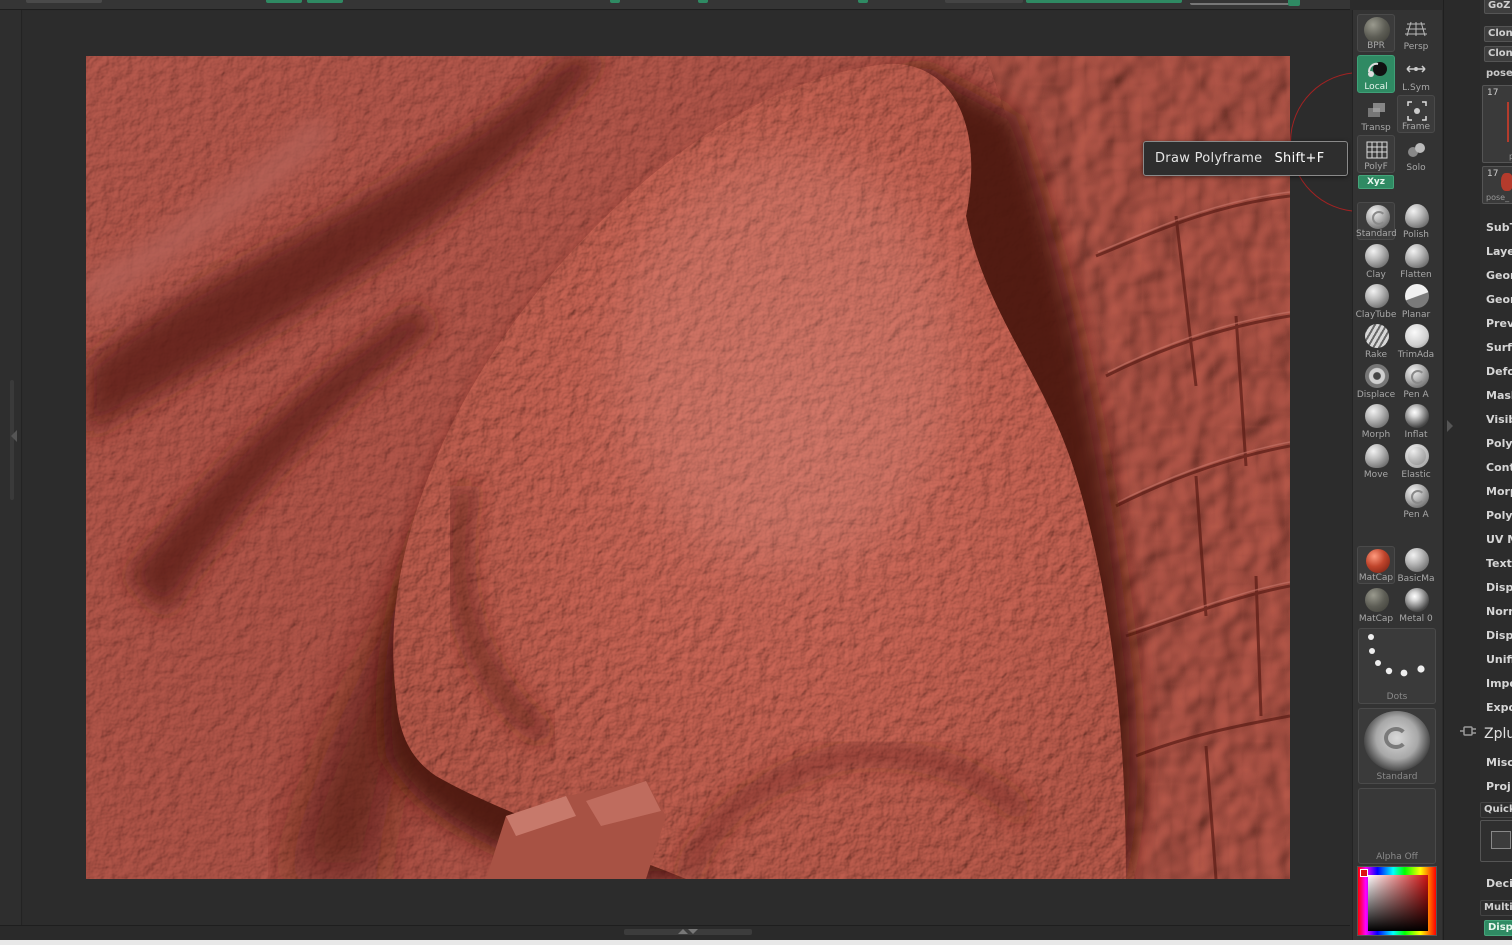 The width and height of the screenshot is (1512, 945). What do you see at coordinates (1417, 560) in the screenshot?
I see `basic-material-icon` at bounding box center [1417, 560].